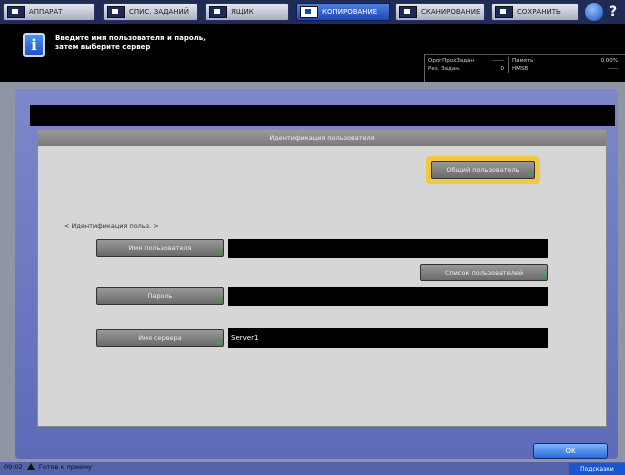 The width and height of the screenshot is (625, 475). I want to click on info-icon: i, so click(34, 45).